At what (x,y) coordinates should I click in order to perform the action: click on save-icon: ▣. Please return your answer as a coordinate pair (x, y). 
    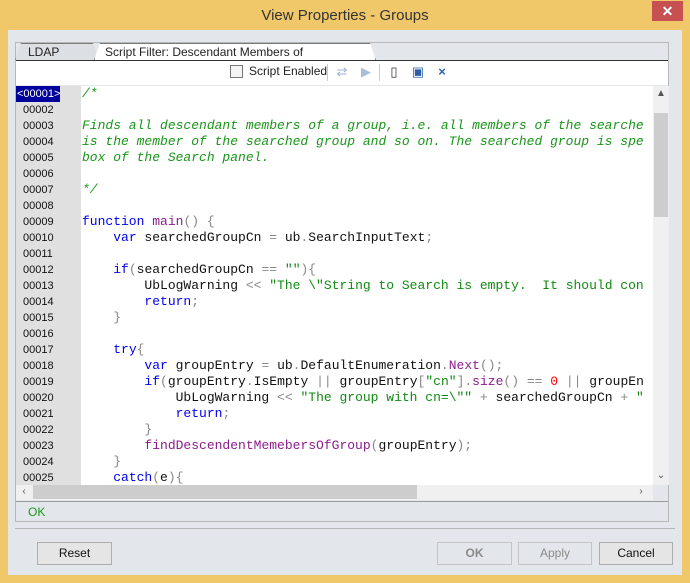
    Looking at the image, I should click on (418, 72).